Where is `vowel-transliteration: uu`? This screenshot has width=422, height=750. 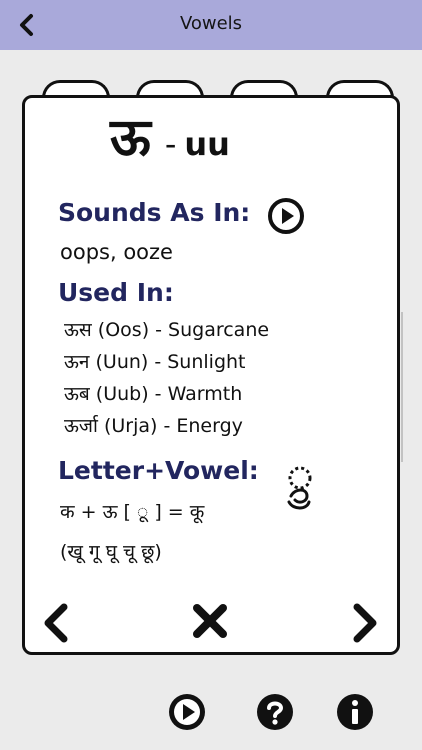
vowel-transliteration: uu is located at coordinates (207, 144).